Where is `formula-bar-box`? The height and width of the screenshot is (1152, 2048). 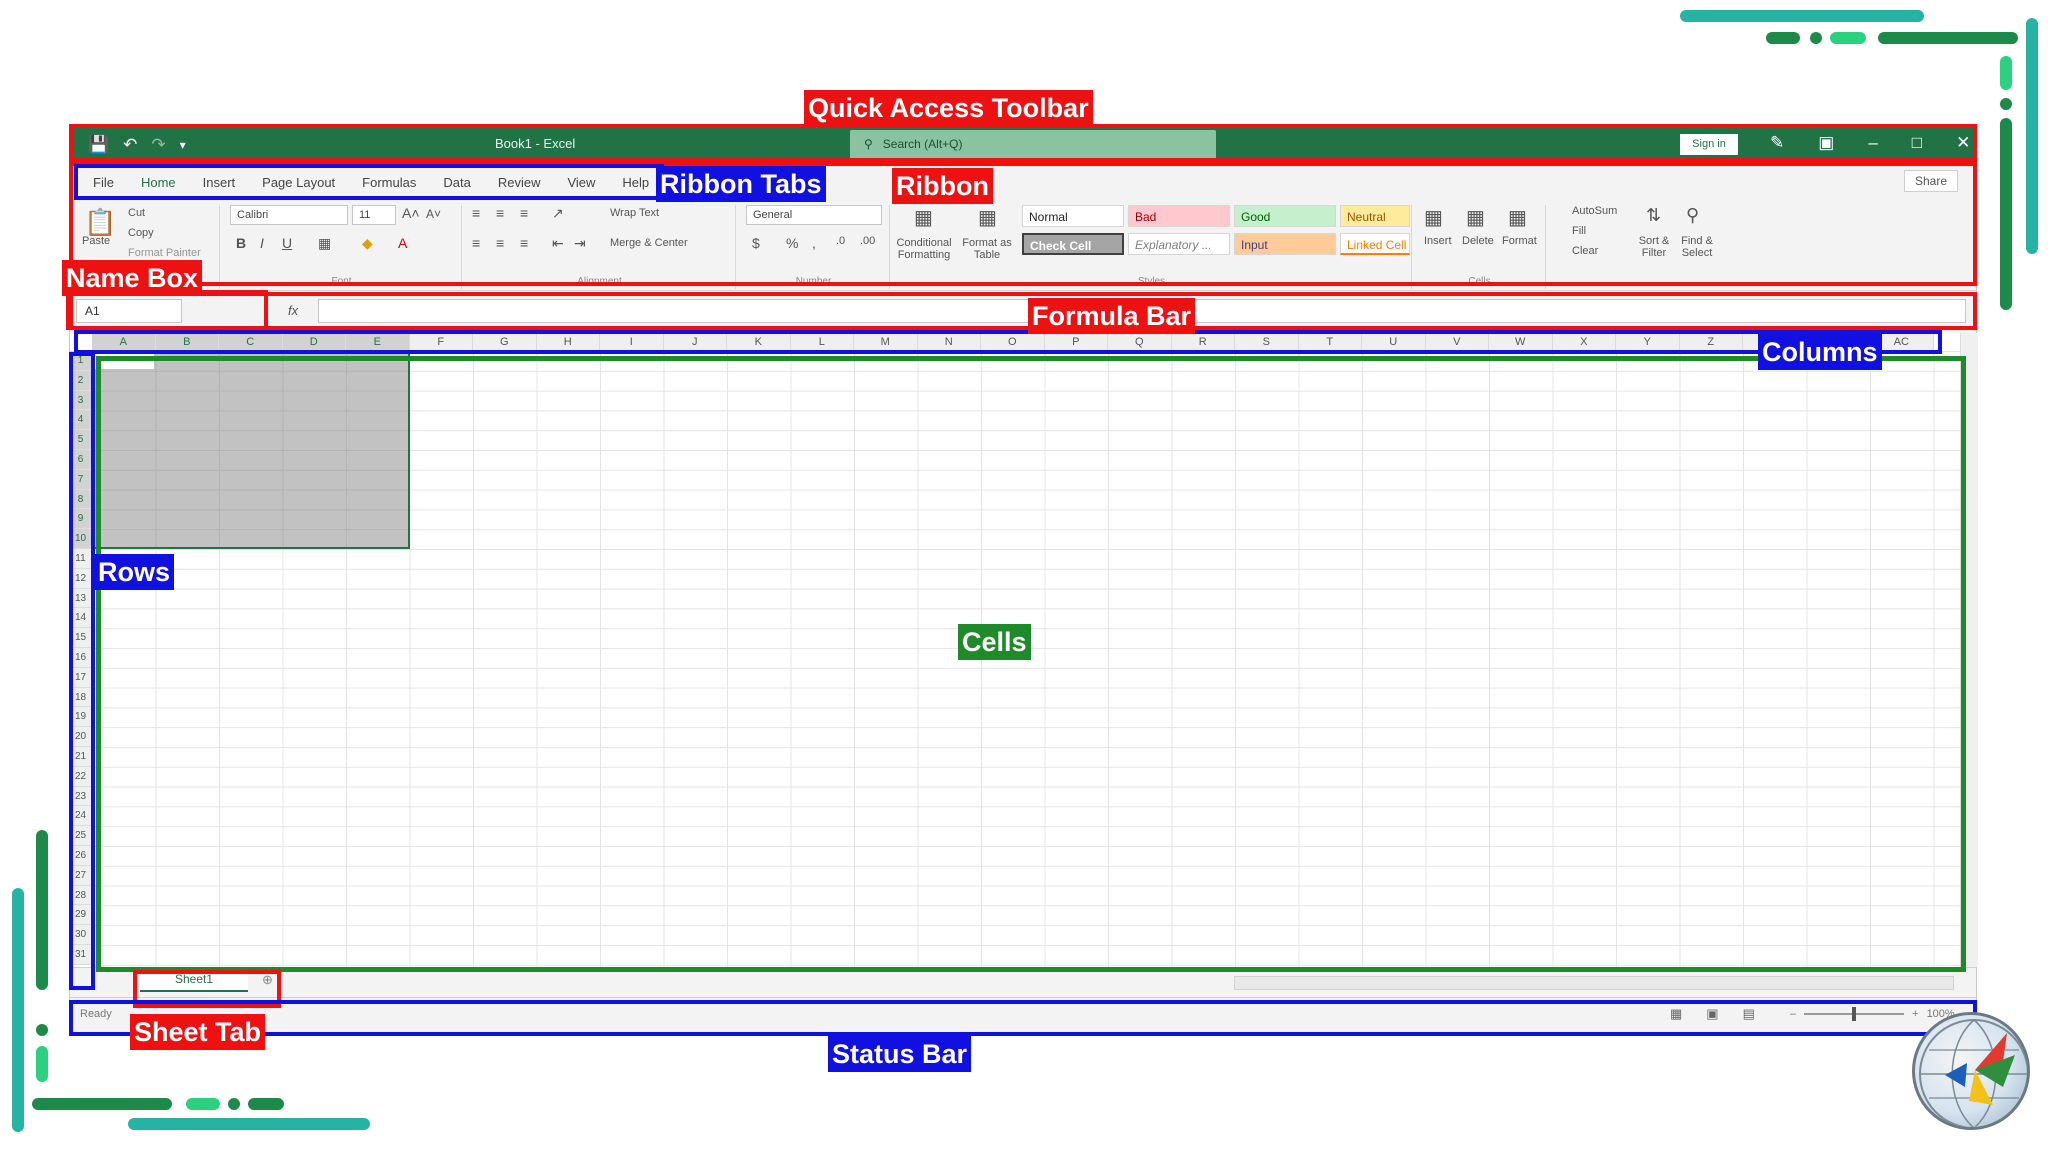 formula-bar-box is located at coordinates (1023, 311).